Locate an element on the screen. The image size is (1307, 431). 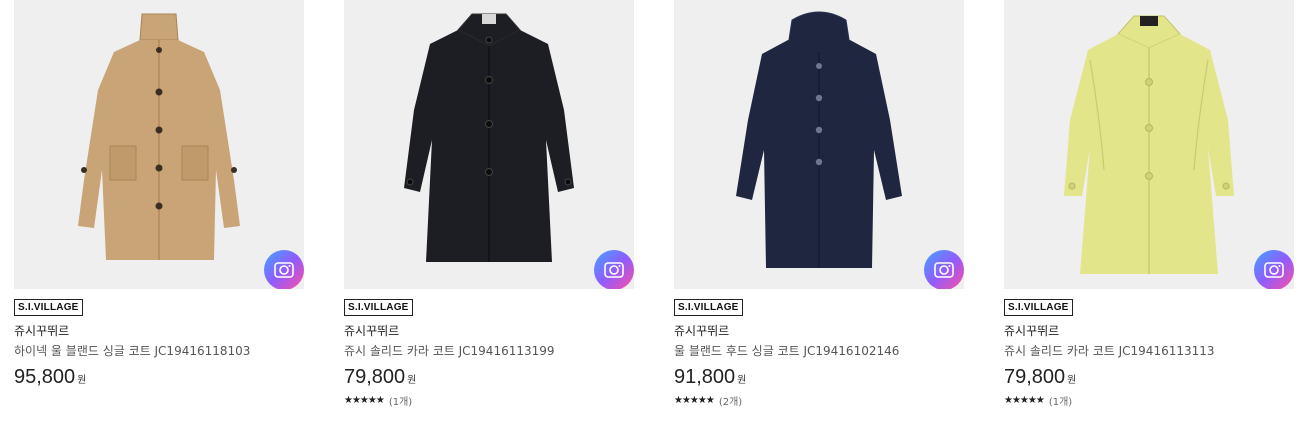
product-price: 95,800 원 is located at coordinates (50, 377).